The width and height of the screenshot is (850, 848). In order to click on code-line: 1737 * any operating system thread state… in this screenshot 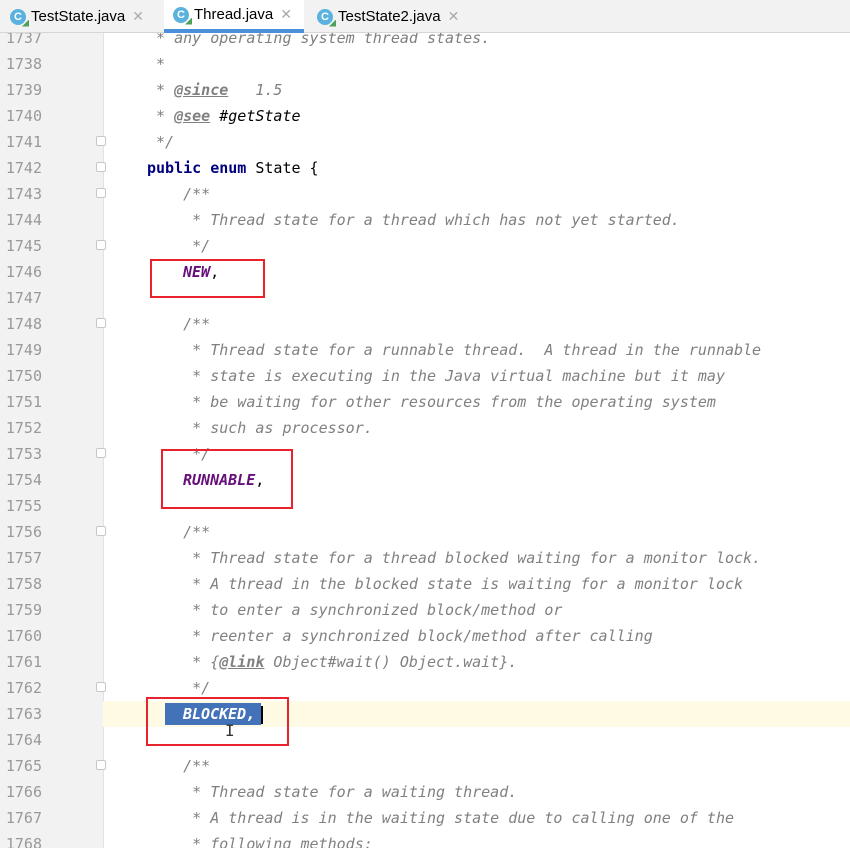, I will do `click(425, 42)`.